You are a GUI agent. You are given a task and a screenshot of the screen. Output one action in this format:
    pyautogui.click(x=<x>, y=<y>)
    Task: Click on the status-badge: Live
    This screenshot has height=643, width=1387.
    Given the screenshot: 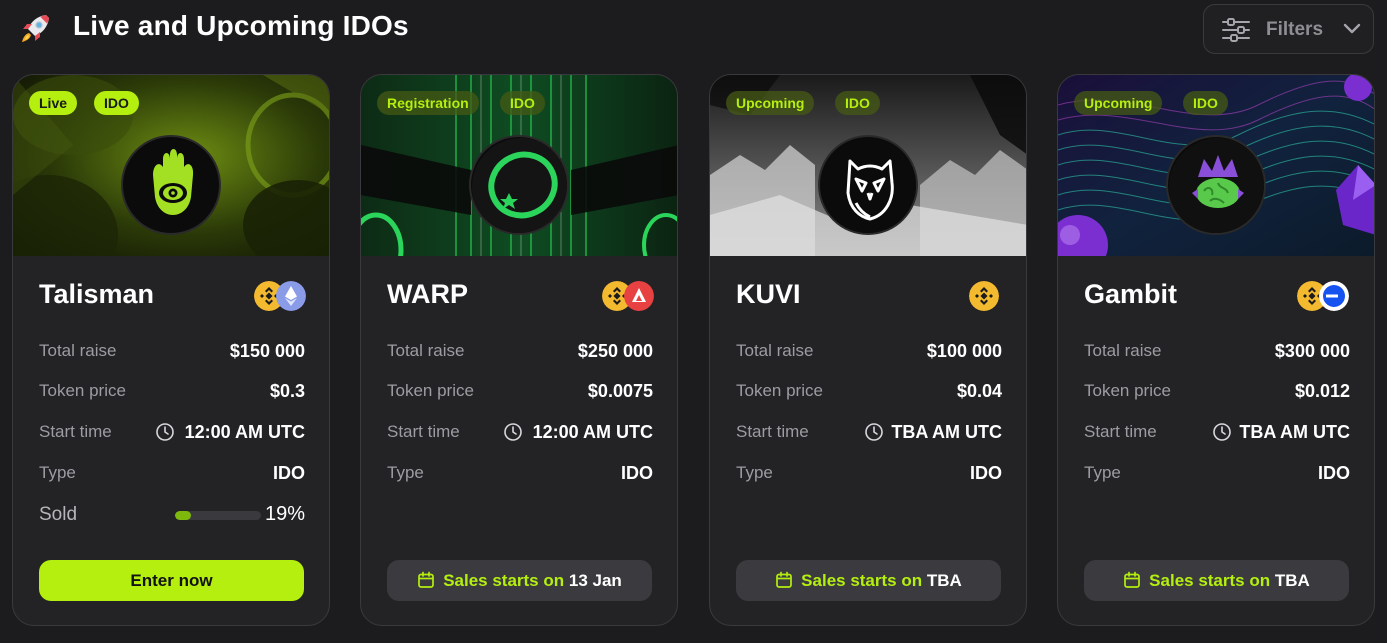 What is the action you would take?
    pyautogui.click(x=53, y=103)
    